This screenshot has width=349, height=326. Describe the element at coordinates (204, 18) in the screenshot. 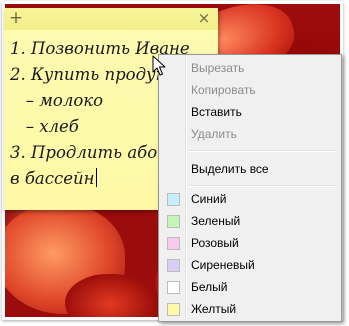

I see `close-icon: ×` at that location.